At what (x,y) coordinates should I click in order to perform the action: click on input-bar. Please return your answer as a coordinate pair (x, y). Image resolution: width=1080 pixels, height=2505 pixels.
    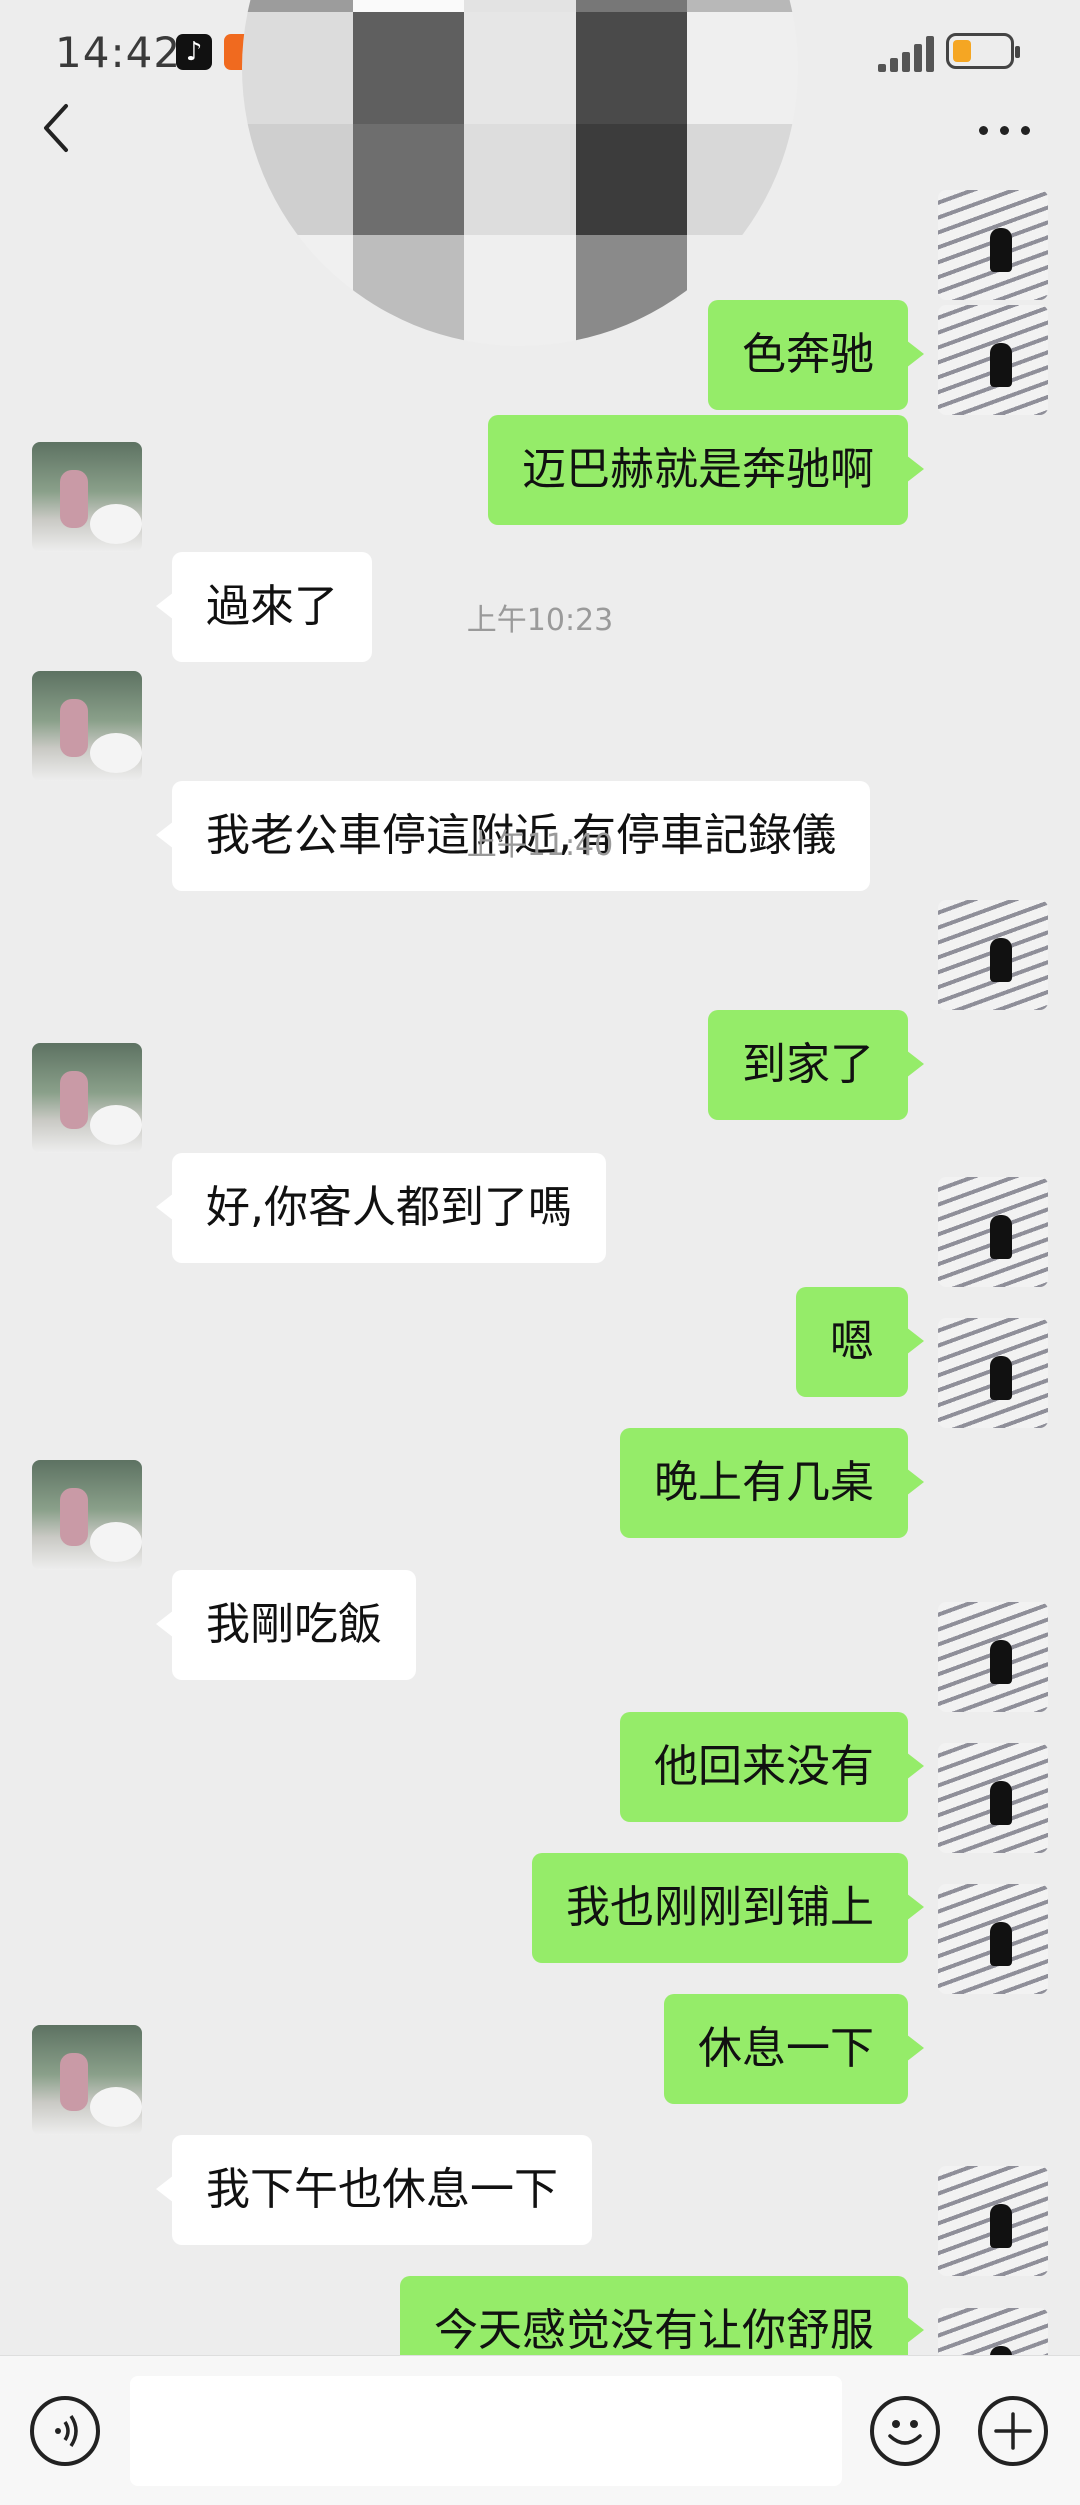
    Looking at the image, I should click on (540, 2430).